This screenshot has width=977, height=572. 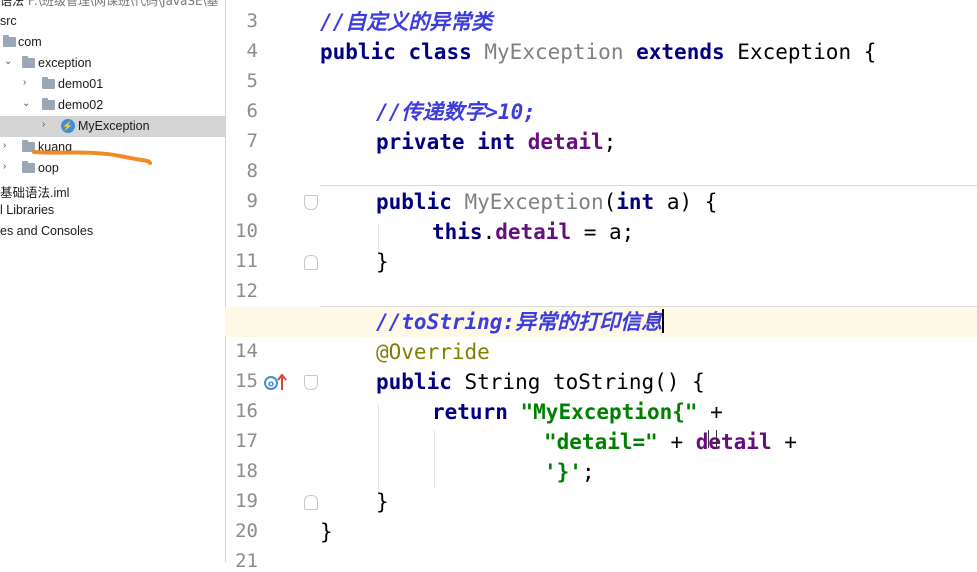 I want to click on keyword: this, so click(x=457, y=232).